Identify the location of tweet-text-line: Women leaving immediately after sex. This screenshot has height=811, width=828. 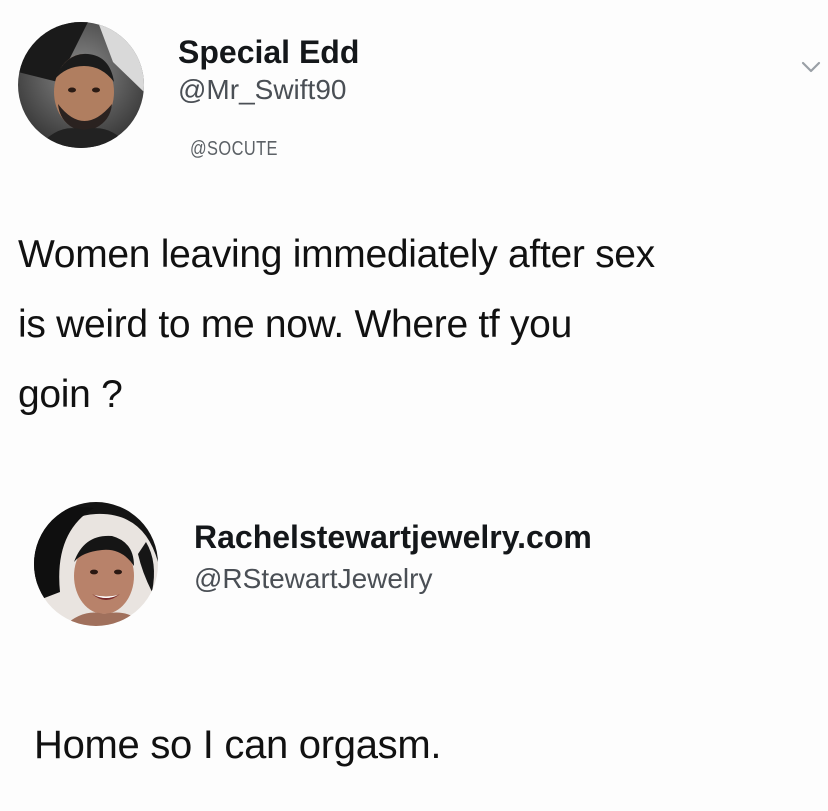
(336, 254).